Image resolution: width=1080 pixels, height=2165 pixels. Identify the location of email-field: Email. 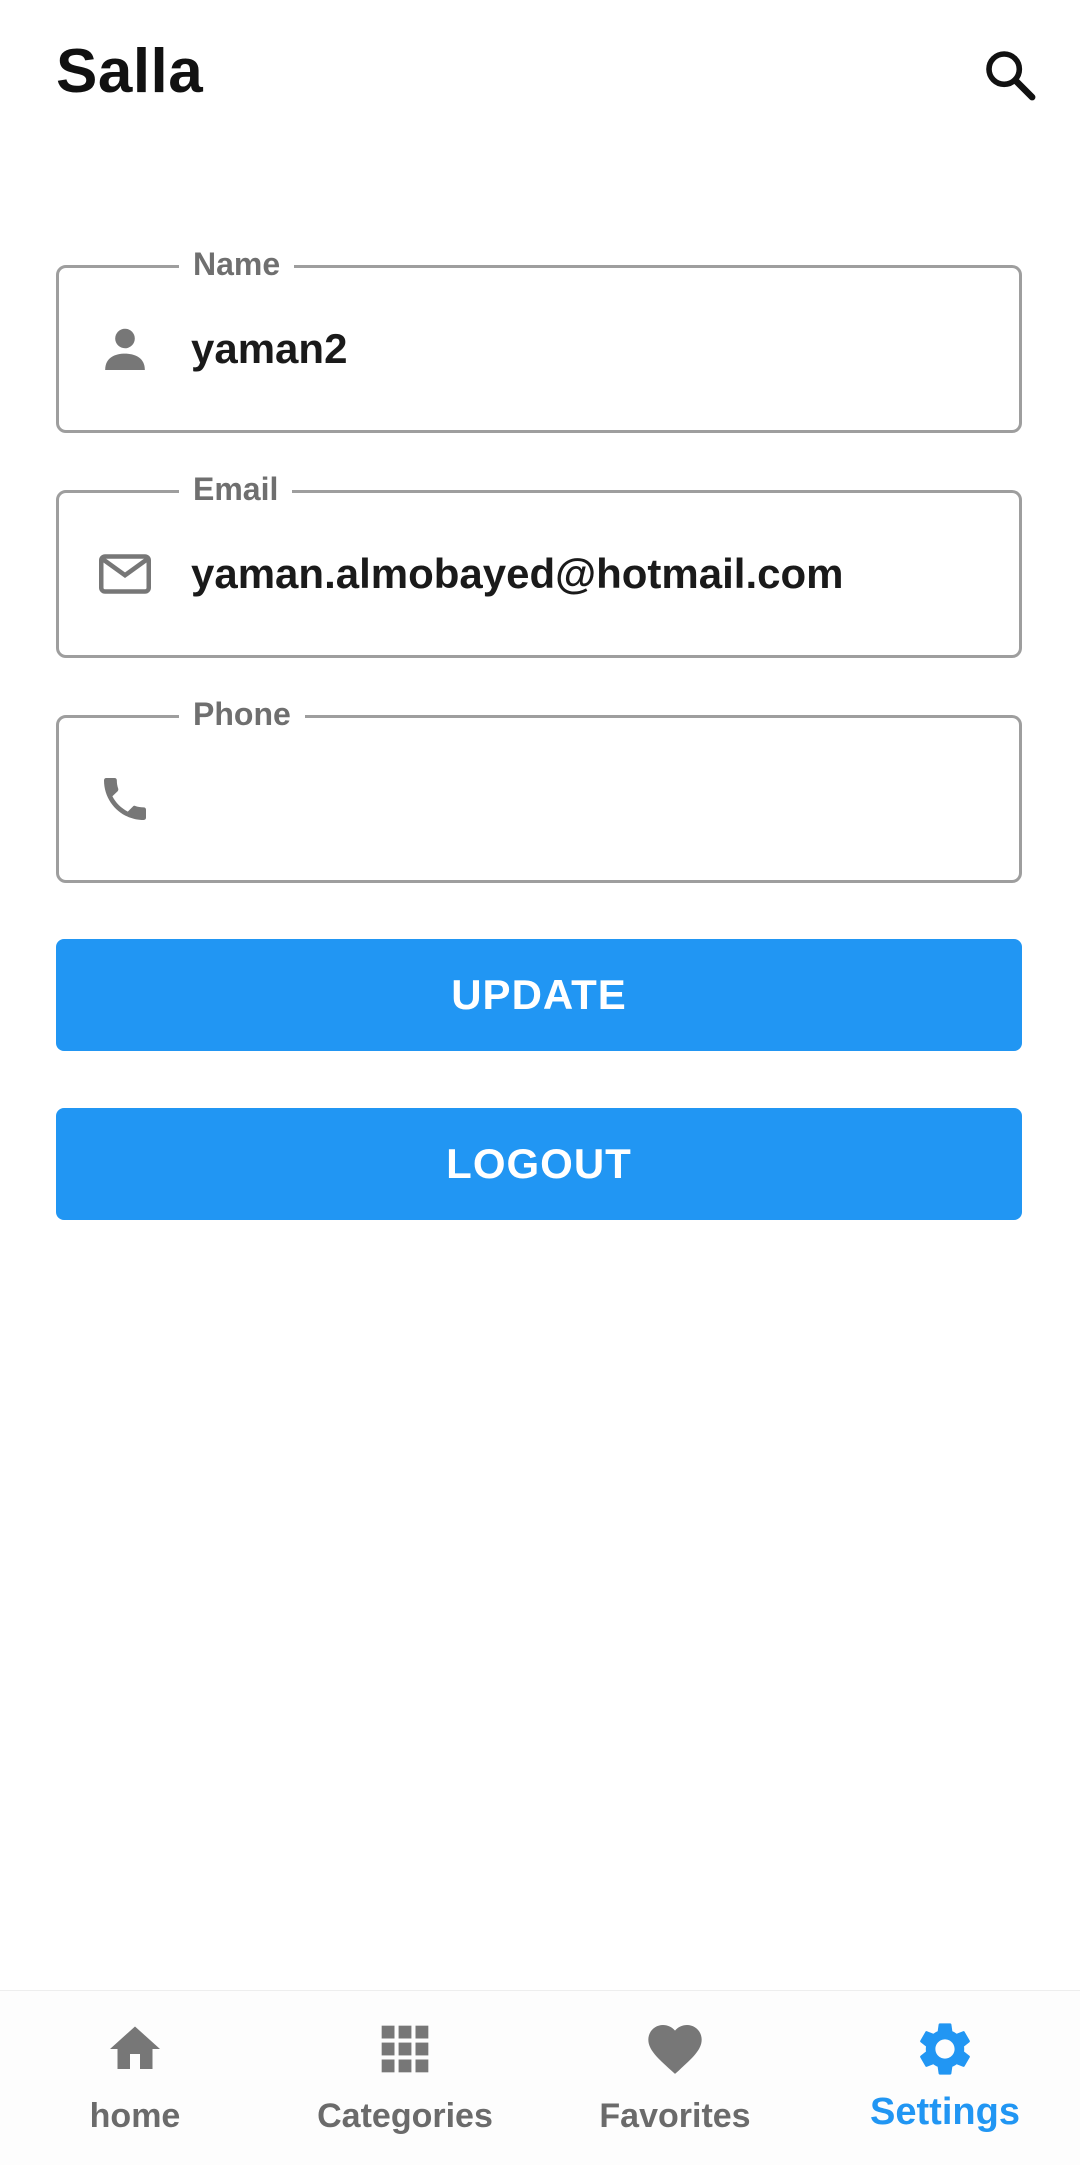
(539, 563).